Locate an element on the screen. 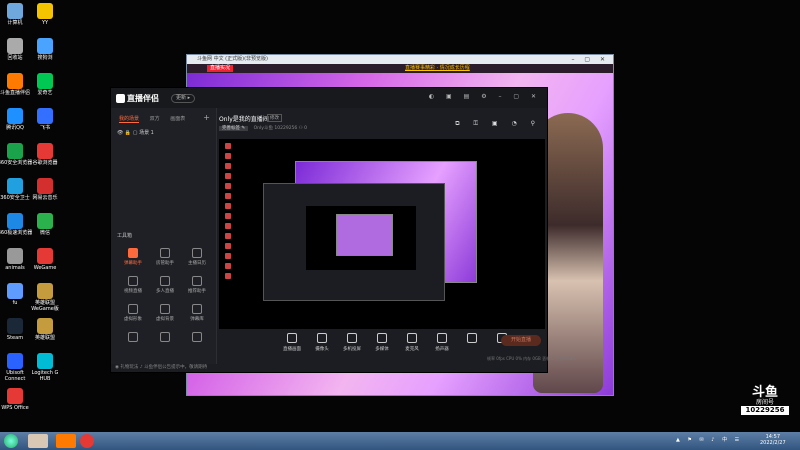 The image size is (800, 450). tool-label: 主播日历 is located at coordinates (197, 263).